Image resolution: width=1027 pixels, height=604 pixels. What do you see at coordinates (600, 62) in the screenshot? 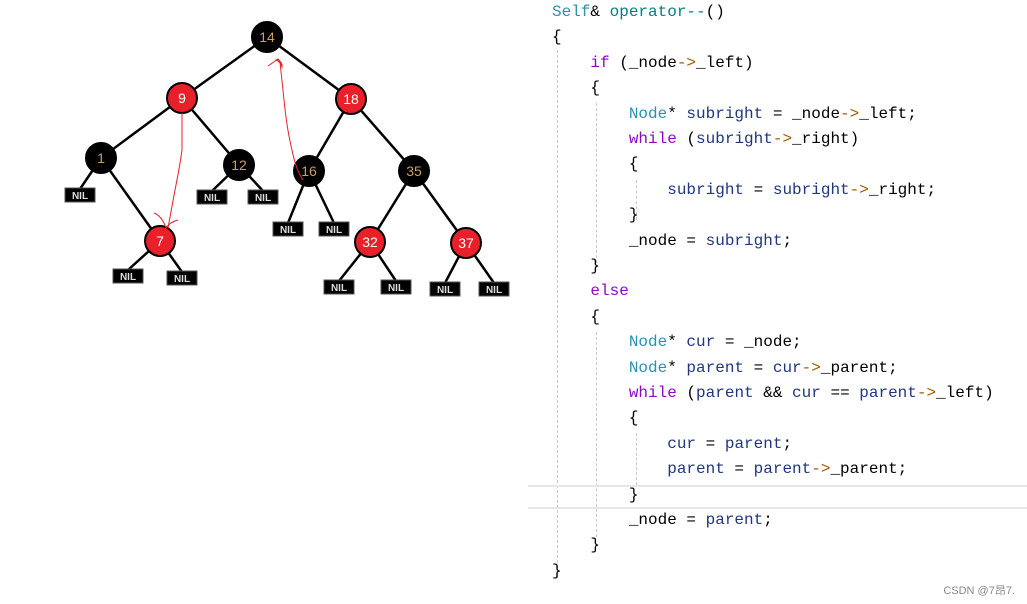
I see `code-token: if` at bounding box center [600, 62].